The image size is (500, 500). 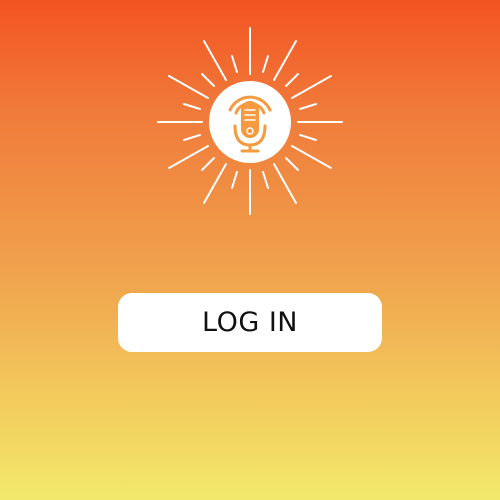 I want to click on login-button-label: LOG IN, so click(x=250, y=322).